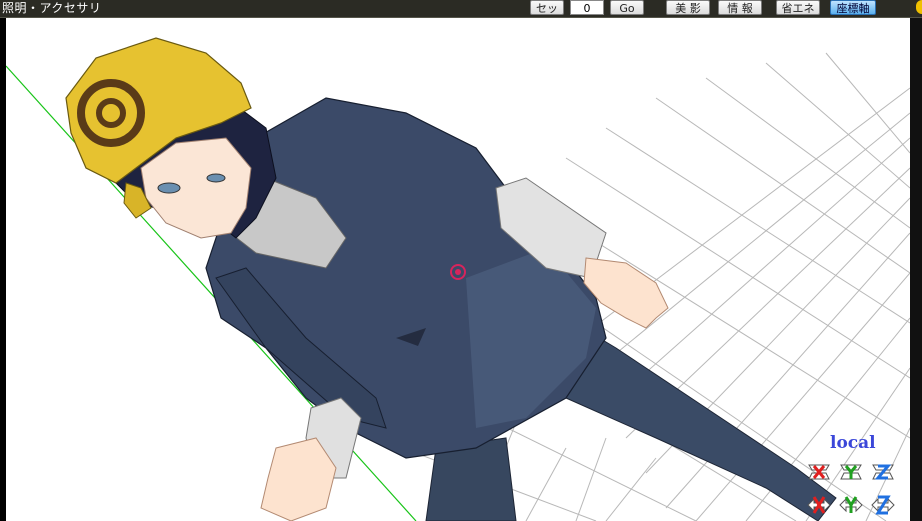  What do you see at coordinates (883, 505) in the screenshot?
I see `move-z-icon` at bounding box center [883, 505].